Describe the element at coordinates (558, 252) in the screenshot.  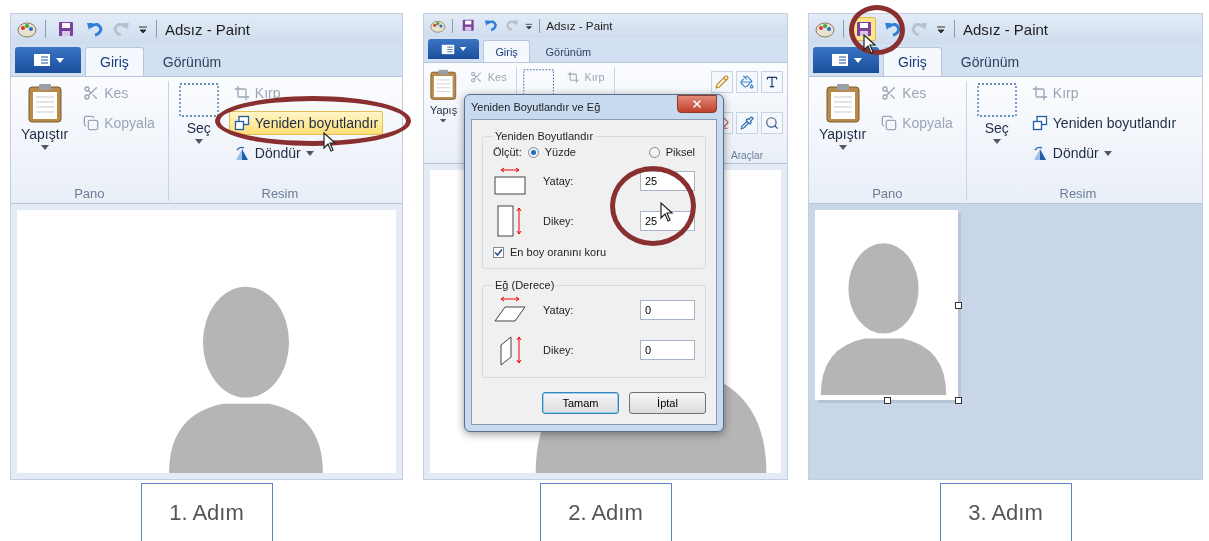
I see `checkbox-label: En boy oranını koru` at that location.